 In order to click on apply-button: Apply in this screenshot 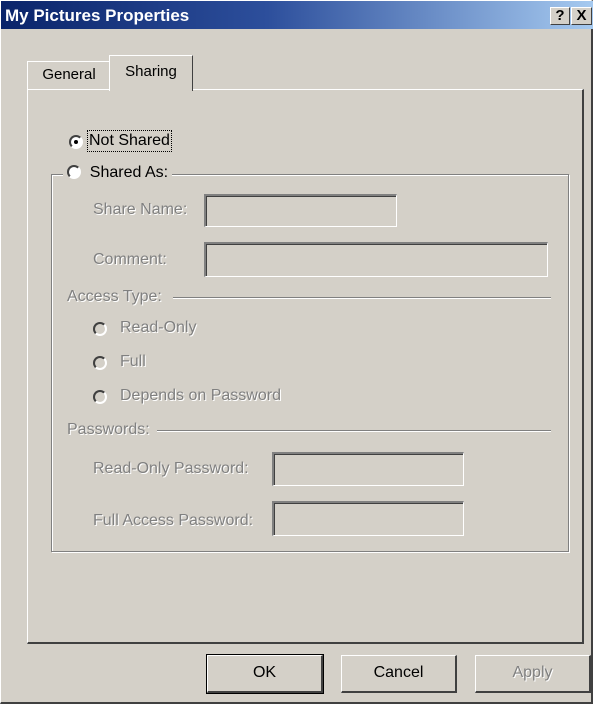, I will do `click(533, 674)`.